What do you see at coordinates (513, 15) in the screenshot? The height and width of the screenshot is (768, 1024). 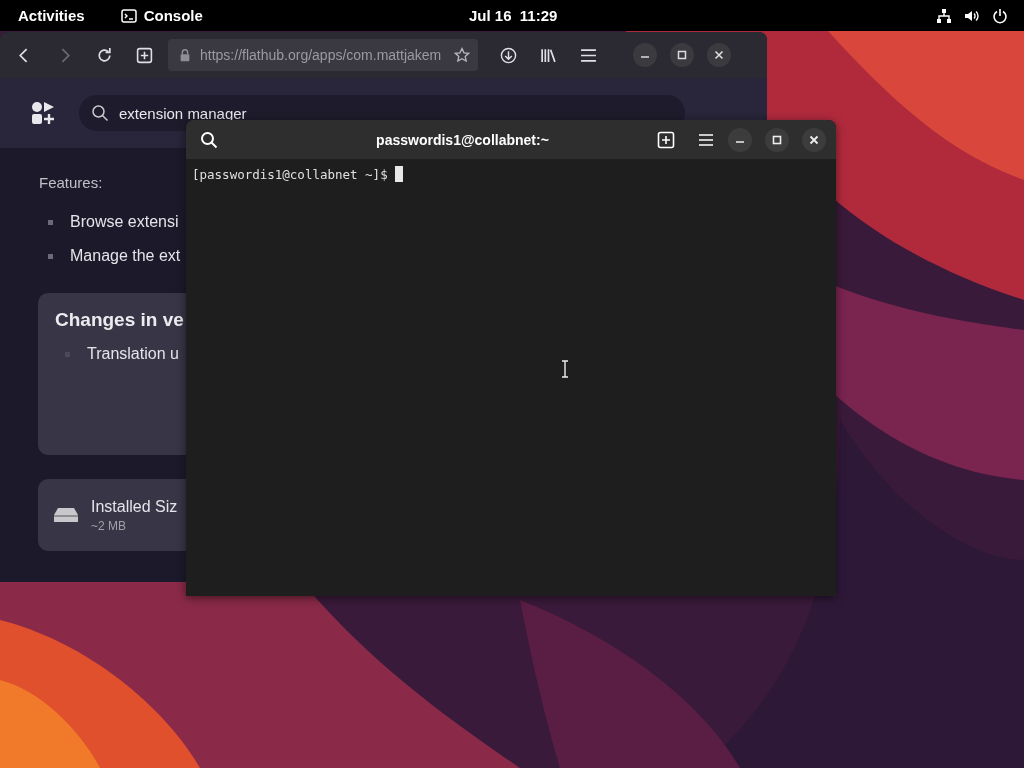 I see `clock: Jul 16 11:29` at bounding box center [513, 15].